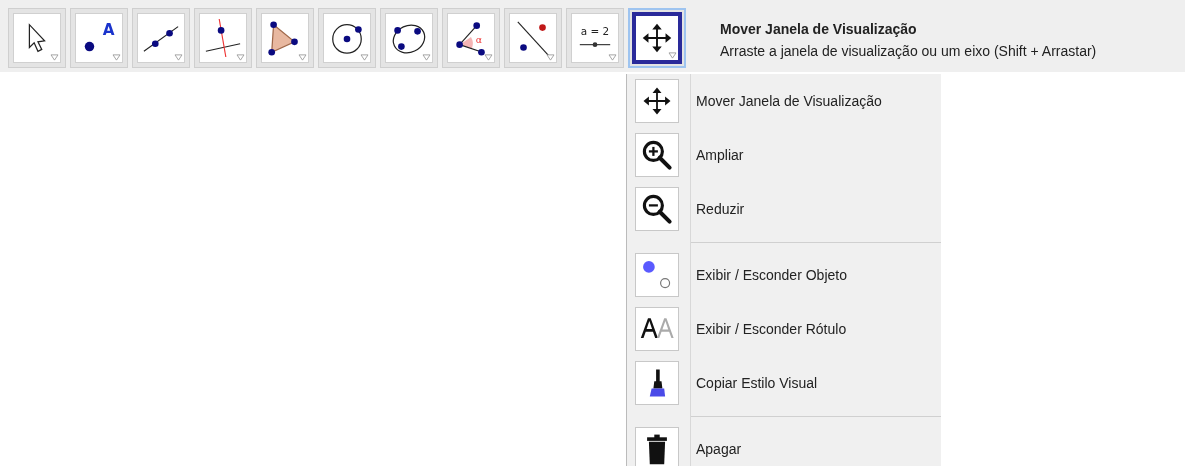  What do you see at coordinates (784, 329) in the screenshot?
I see `menu-item: Exibir / Esconder Rótulo` at bounding box center [784, 329].